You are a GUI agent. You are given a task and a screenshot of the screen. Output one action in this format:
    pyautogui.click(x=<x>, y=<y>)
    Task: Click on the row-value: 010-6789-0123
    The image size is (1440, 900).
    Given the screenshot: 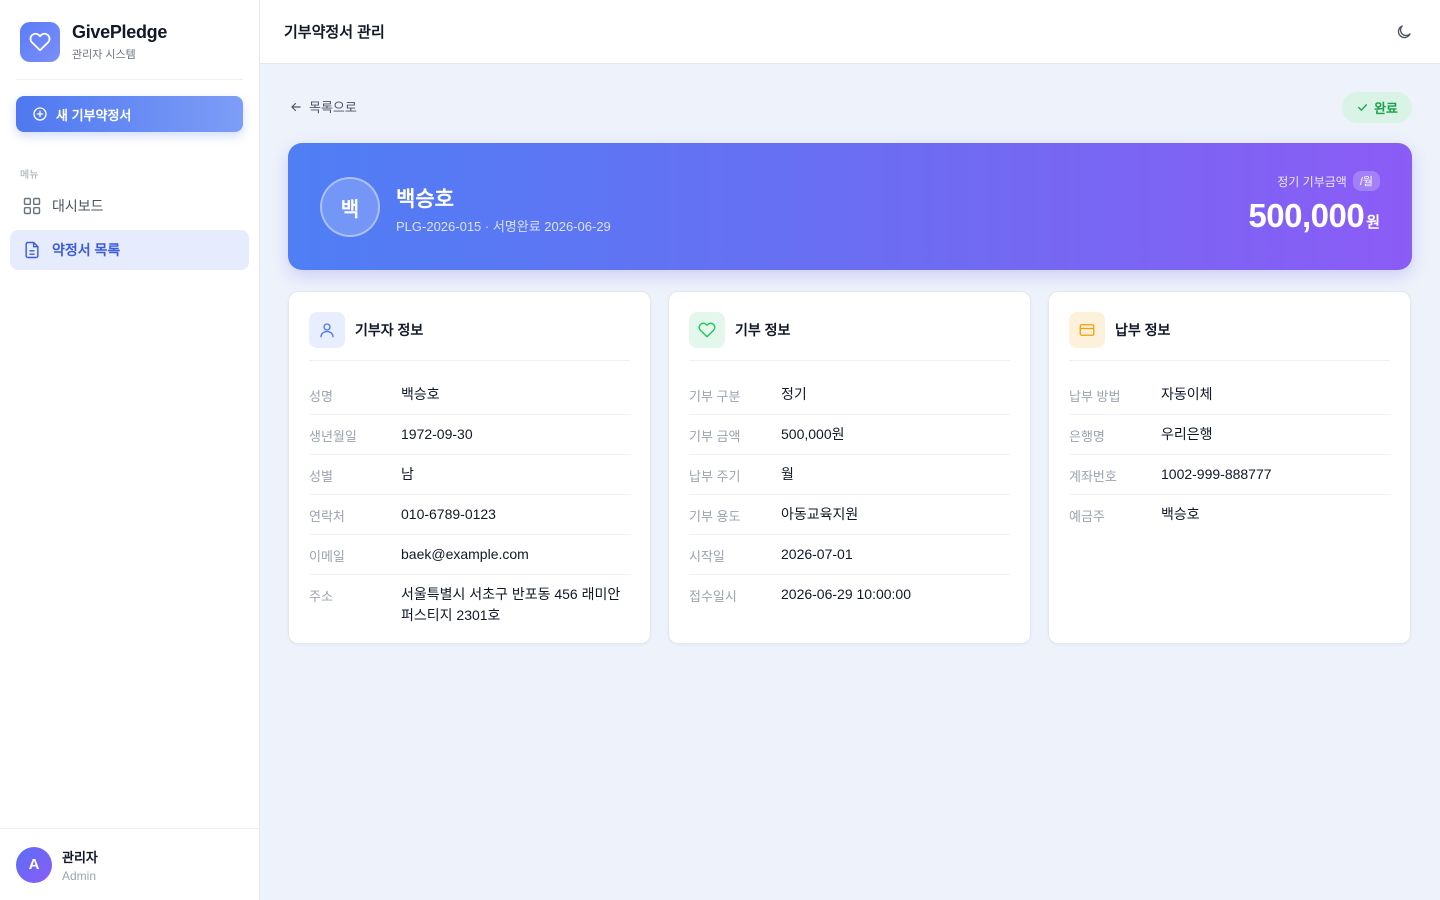 What is the action you would take?
    pyautogui.click(x=448, y=514)
    